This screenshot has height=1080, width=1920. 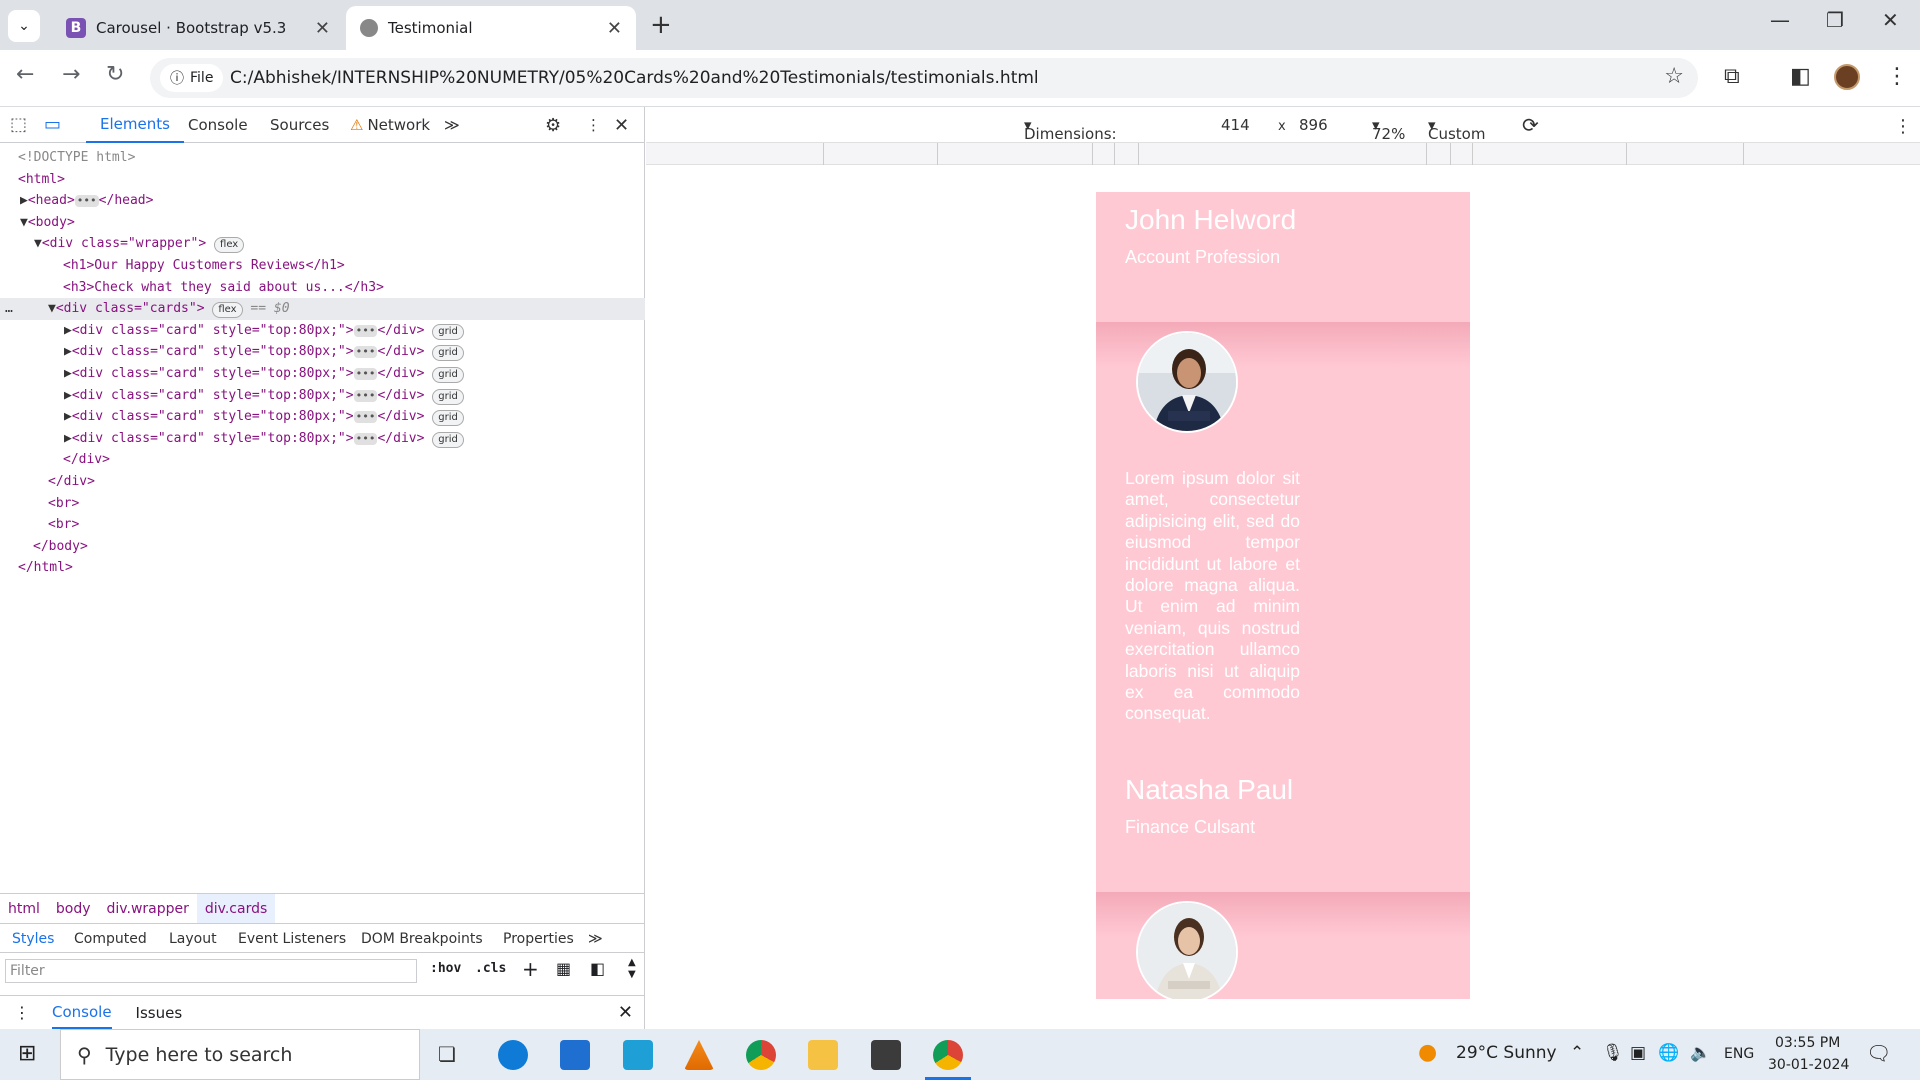 What do you see at coordinates (240, 1054) in the screenshot?
I see `taskbar-search: ⚲ Type here to search` at bounding box center [240, 1054].